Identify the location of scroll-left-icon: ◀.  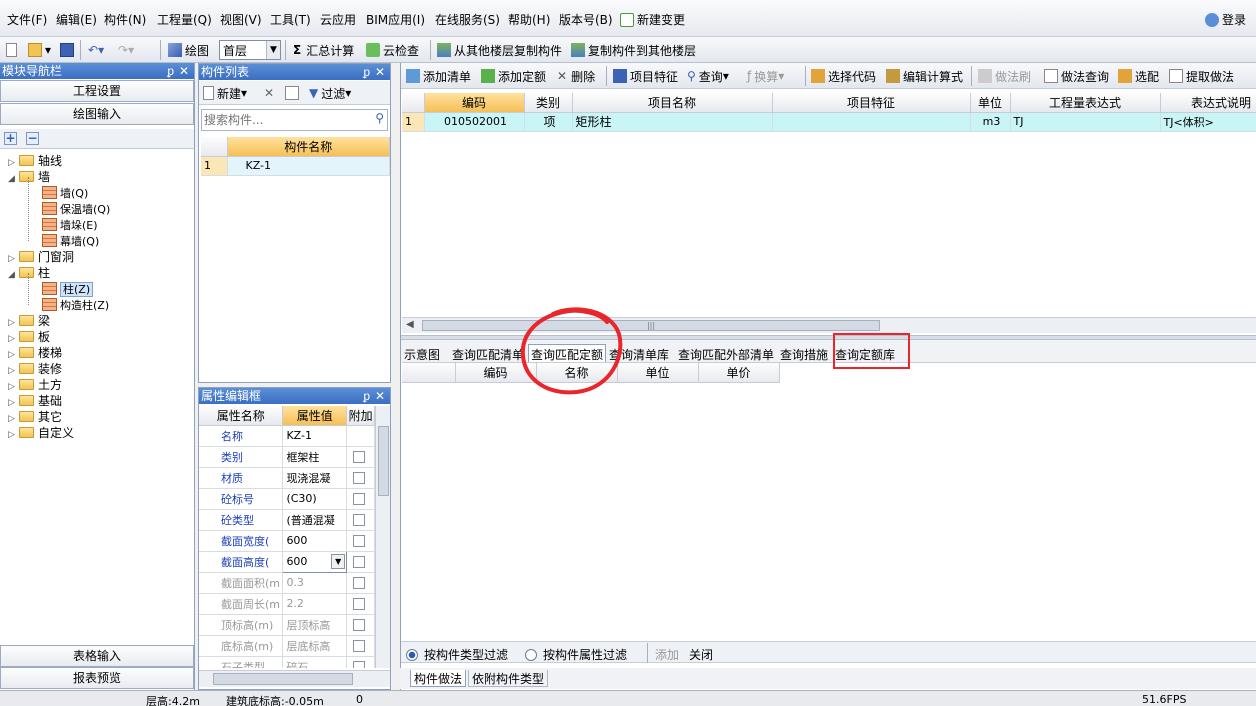
(410, 324).